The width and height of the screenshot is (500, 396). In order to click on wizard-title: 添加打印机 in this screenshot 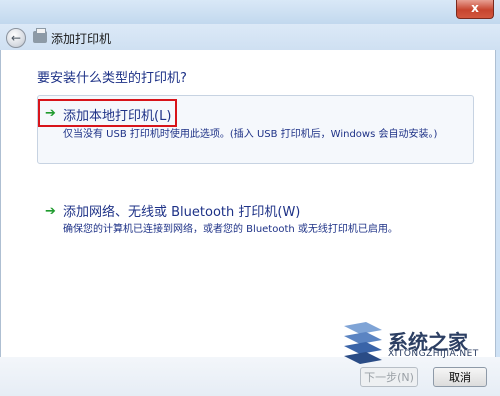, I will do `click(81, 39)`.